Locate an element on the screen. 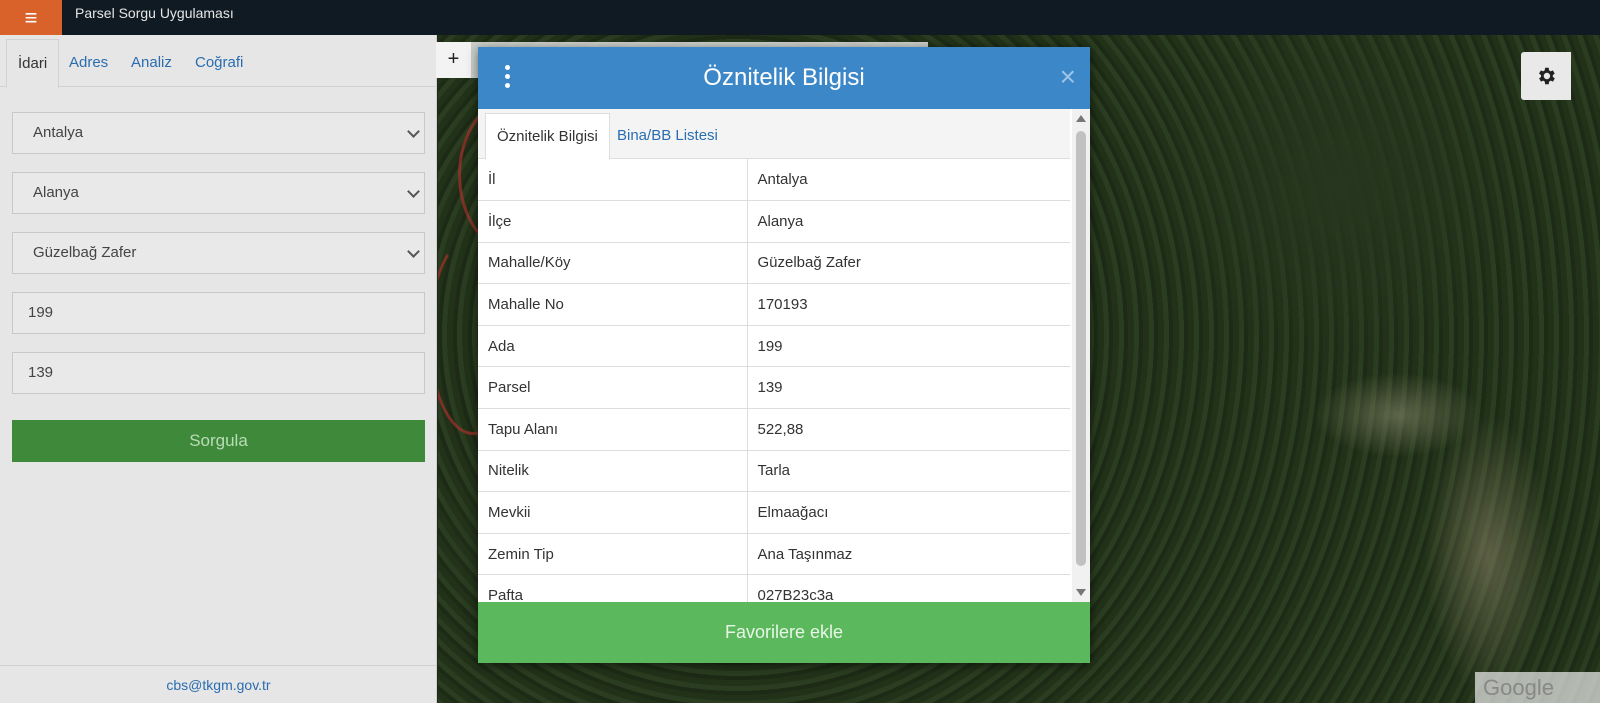  attribute-key: Mevkii is located at coordinates (613, 512).